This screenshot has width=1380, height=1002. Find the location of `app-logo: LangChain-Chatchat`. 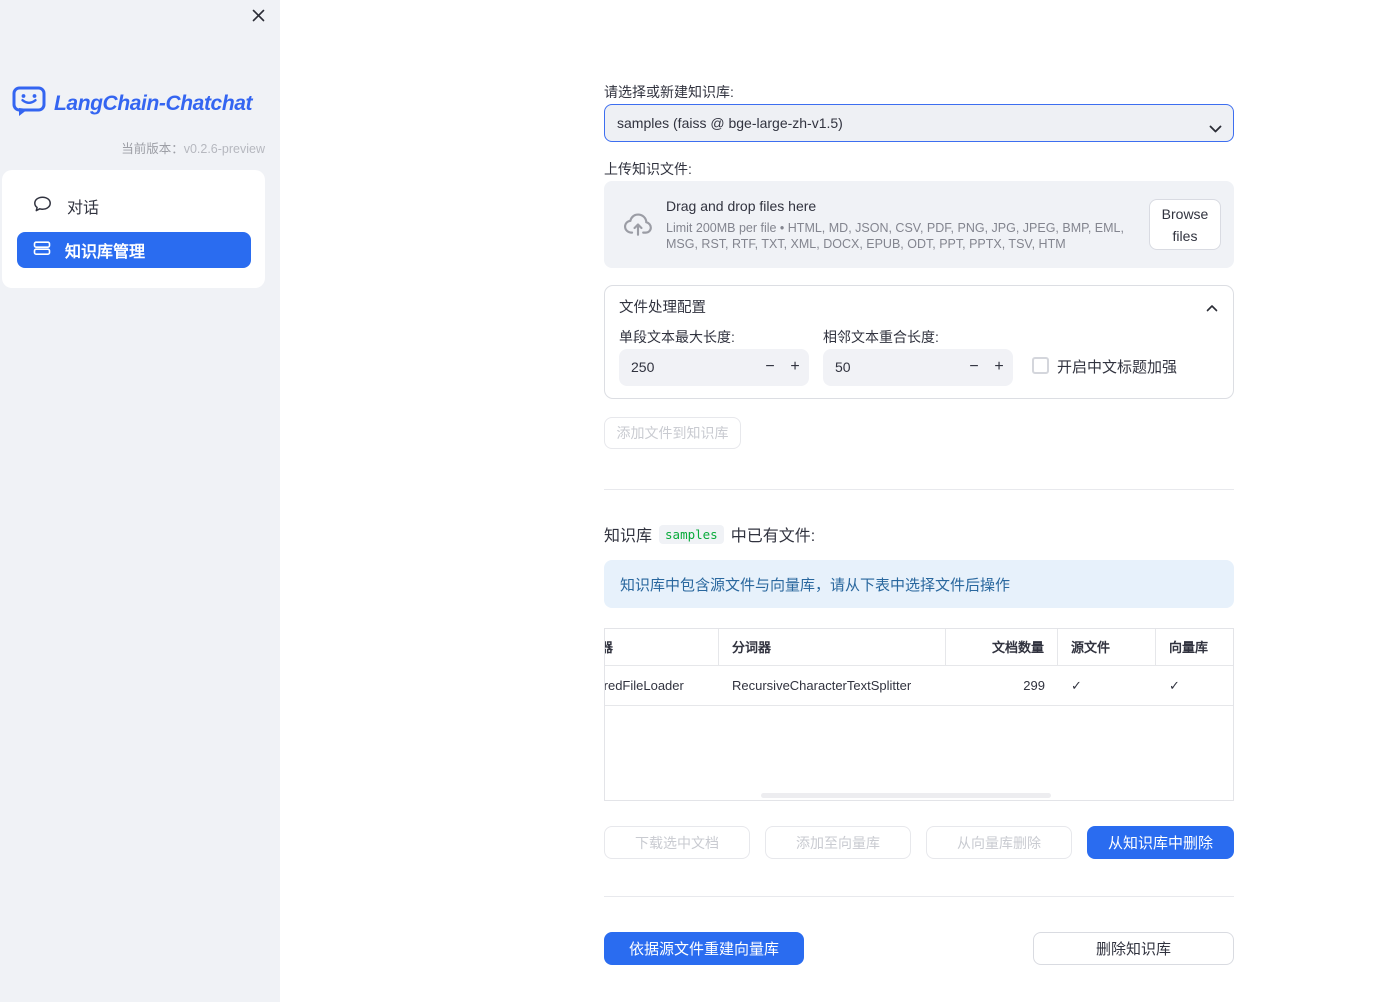

app-logo: LangChain-Chatchat is located at coordinates (132, 104).